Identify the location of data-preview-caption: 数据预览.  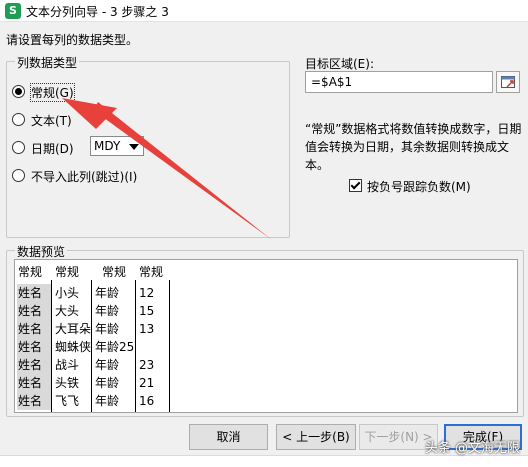
(41, 251).